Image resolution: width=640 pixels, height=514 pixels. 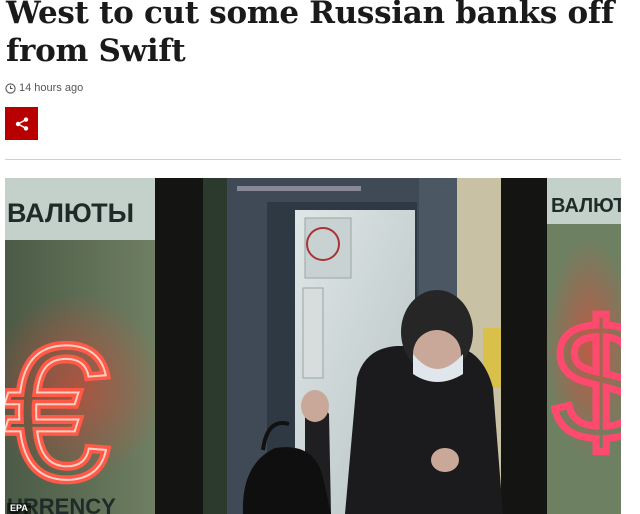 What do you see at coordinates (586, 206) in the screenshot?
I see `sign-right-text: ВАЛЮТЫ` at bounding box center [586, 206].